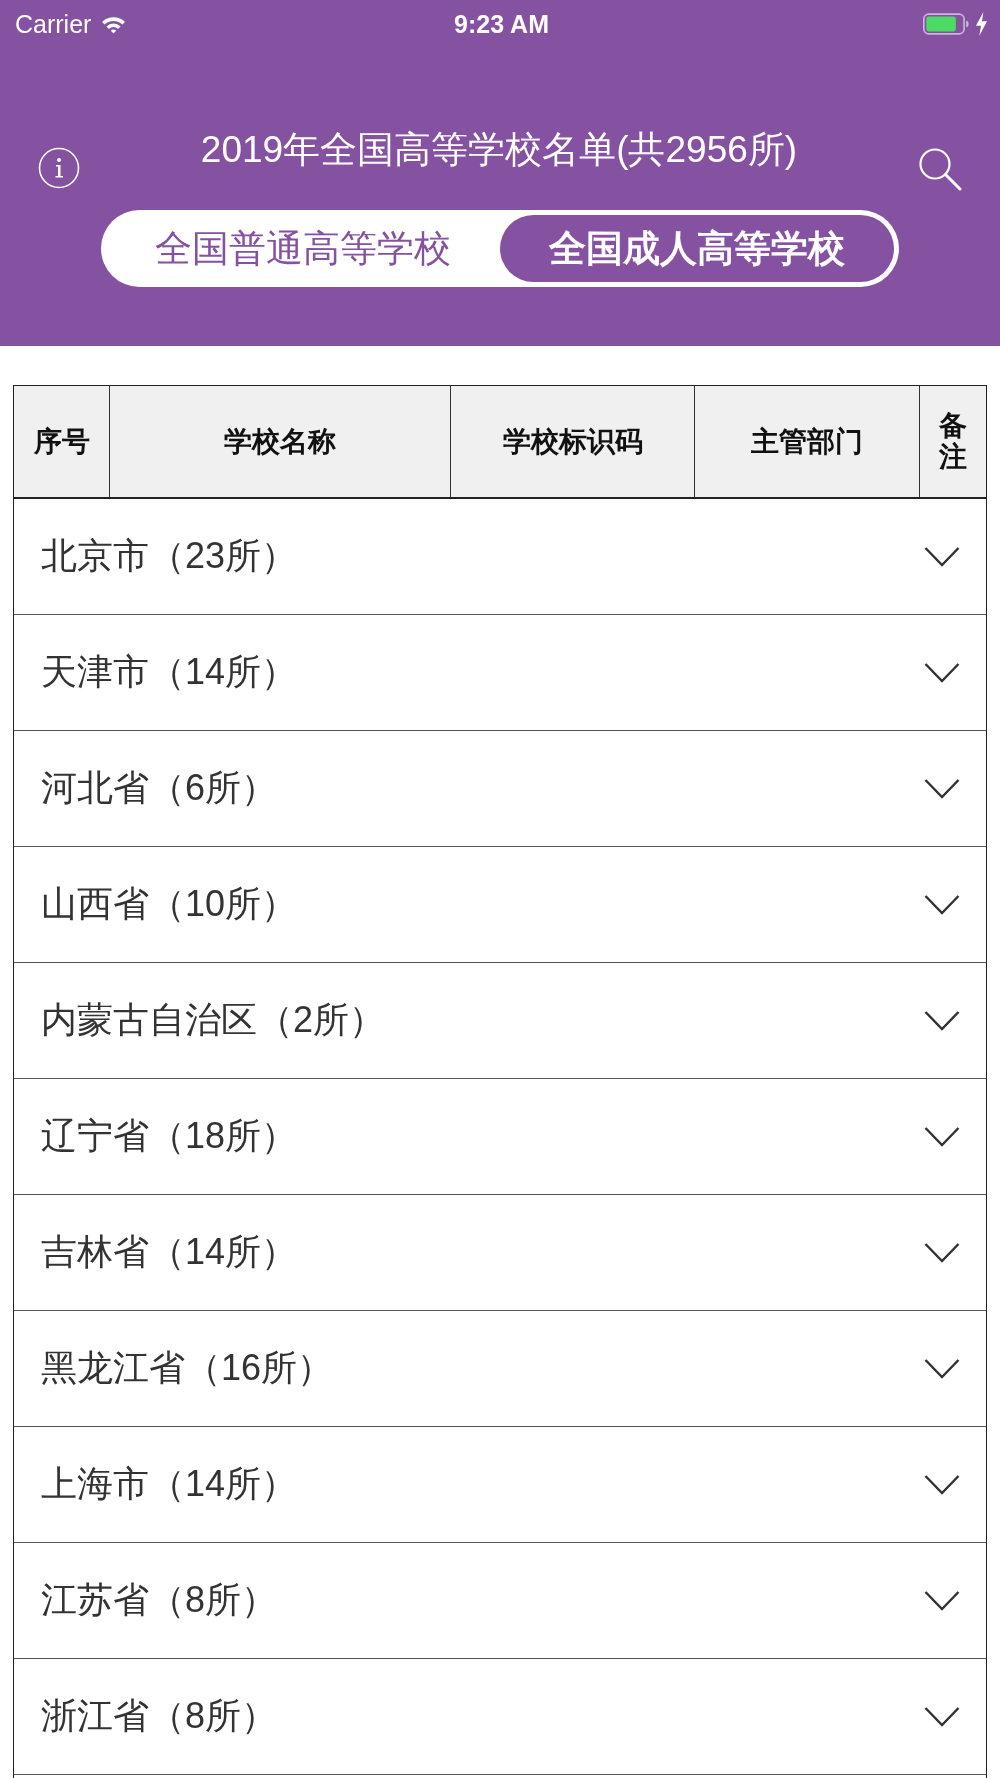  Describe the element at coordinates (573, 441) in the screenshot. I see `column-header: 学校标识码` at that location.